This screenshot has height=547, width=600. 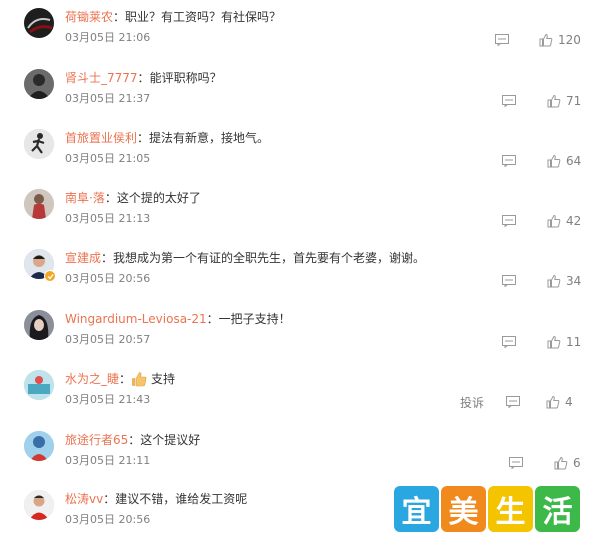 I want to click on like-count: 4, so click(x=569, y=402).